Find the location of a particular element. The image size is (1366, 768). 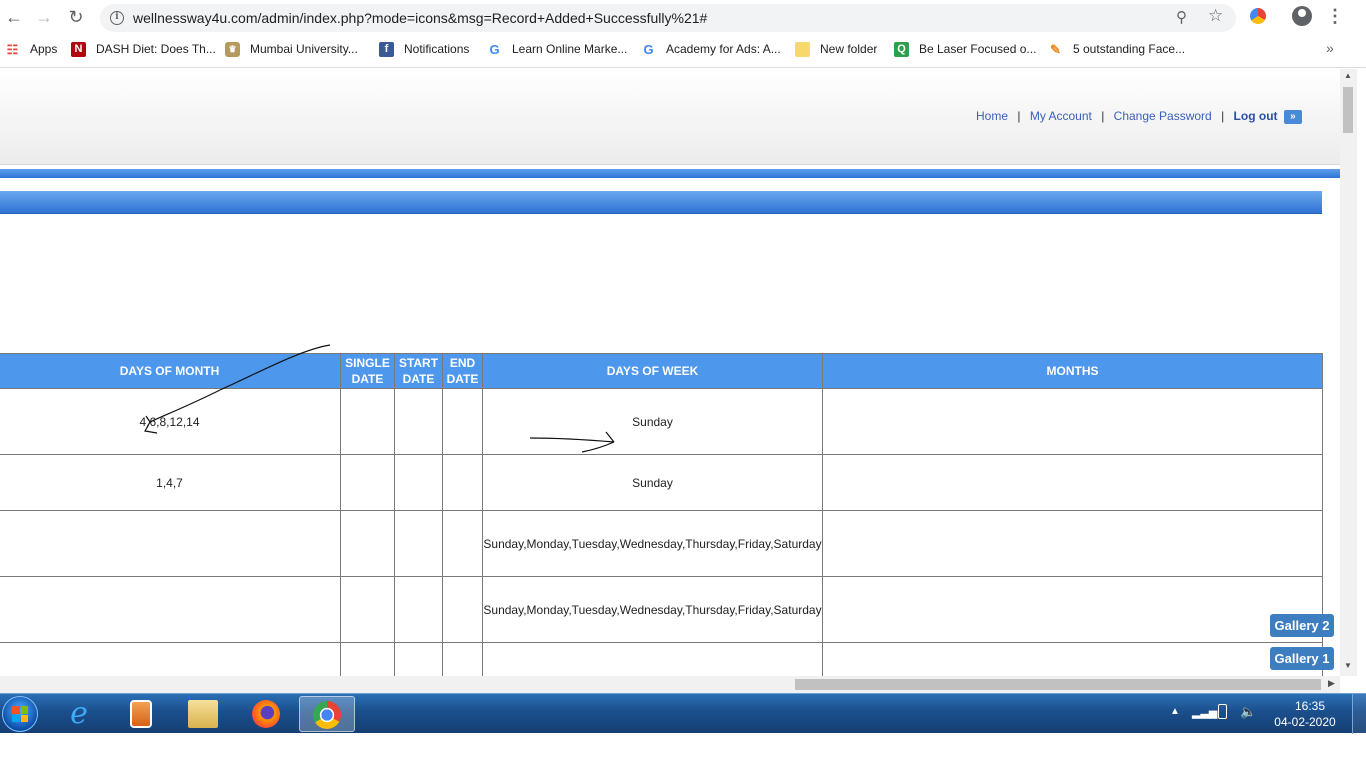

folder-icon is located at coordinates (802, 49).